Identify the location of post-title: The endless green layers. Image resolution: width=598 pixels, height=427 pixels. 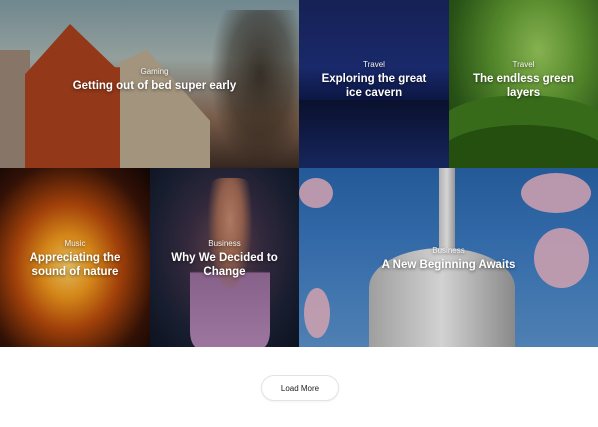
(523, 86).